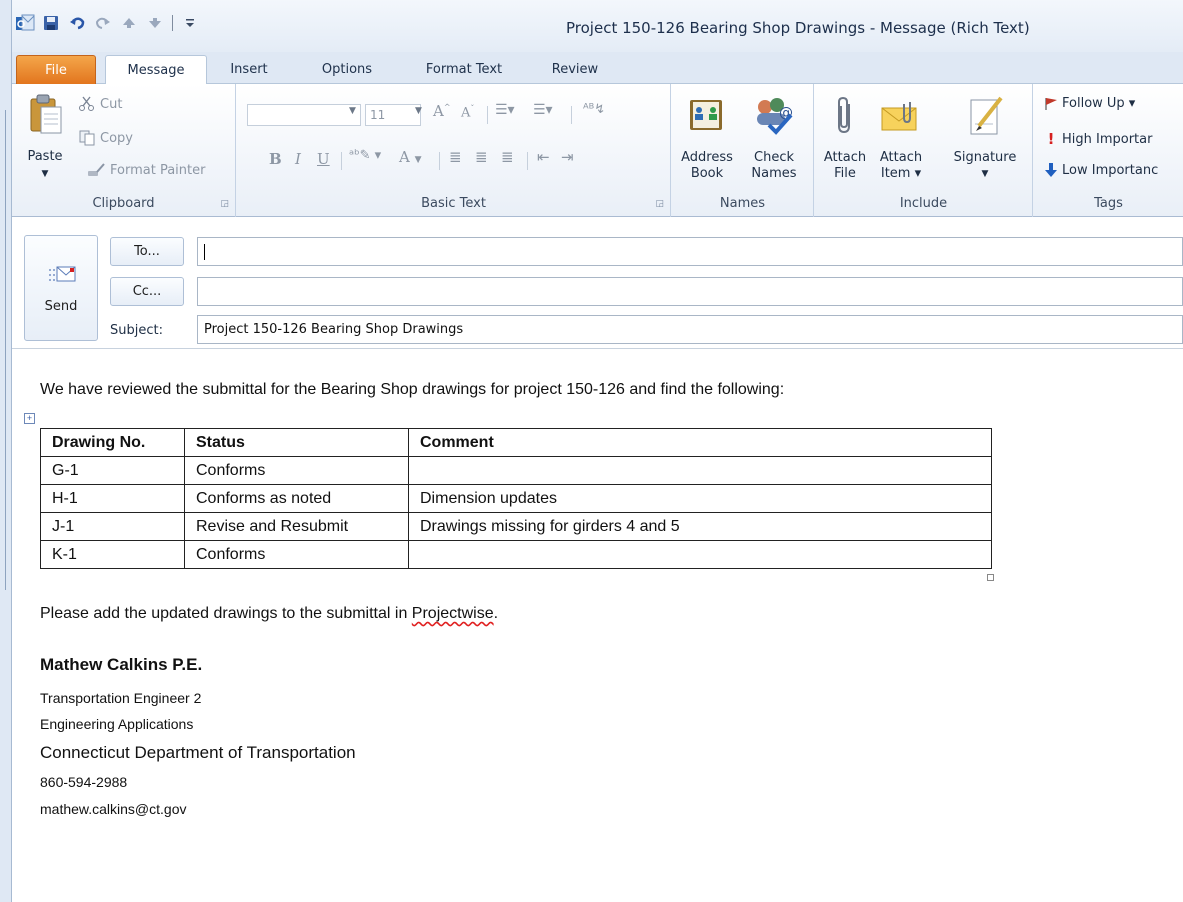 This screenshot has width=1183, height=902. Describe the element at coordinates (112, 498) in the screenshot. I see `table-cell: H-1` at that location.